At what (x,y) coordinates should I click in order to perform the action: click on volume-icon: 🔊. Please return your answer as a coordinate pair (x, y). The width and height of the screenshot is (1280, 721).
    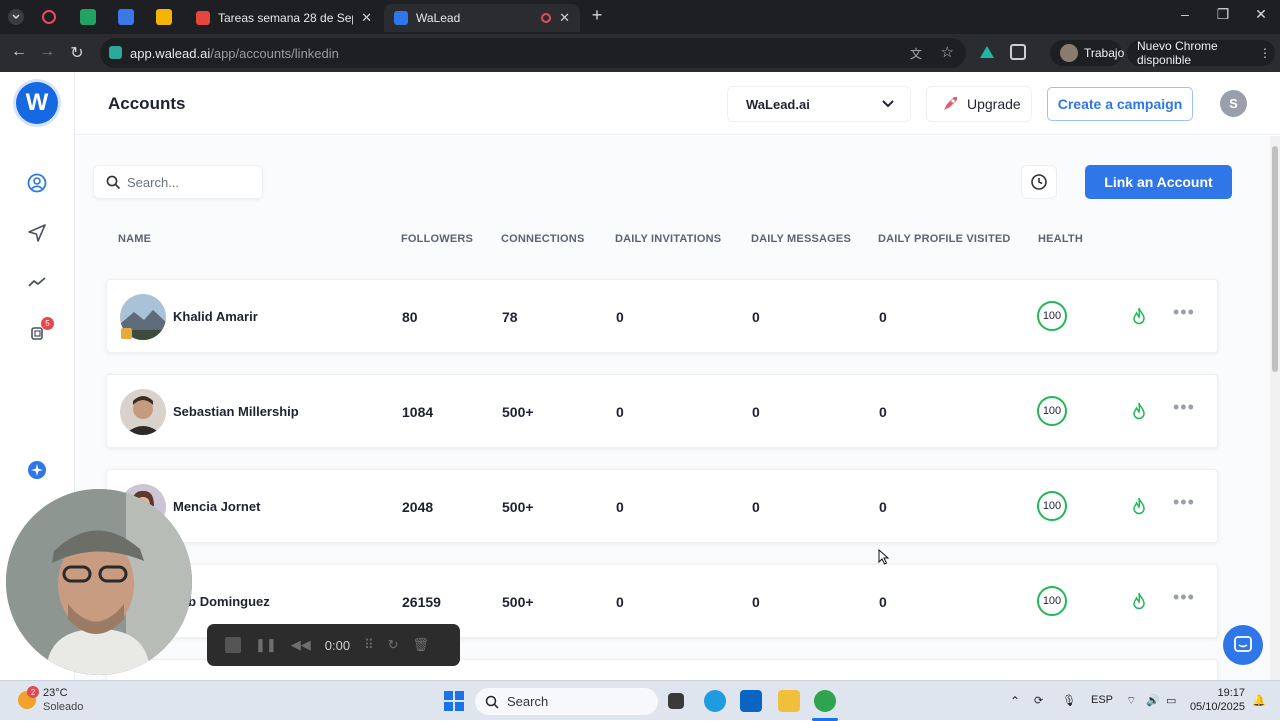
    Looking at the image, I should click on (1153, 700).